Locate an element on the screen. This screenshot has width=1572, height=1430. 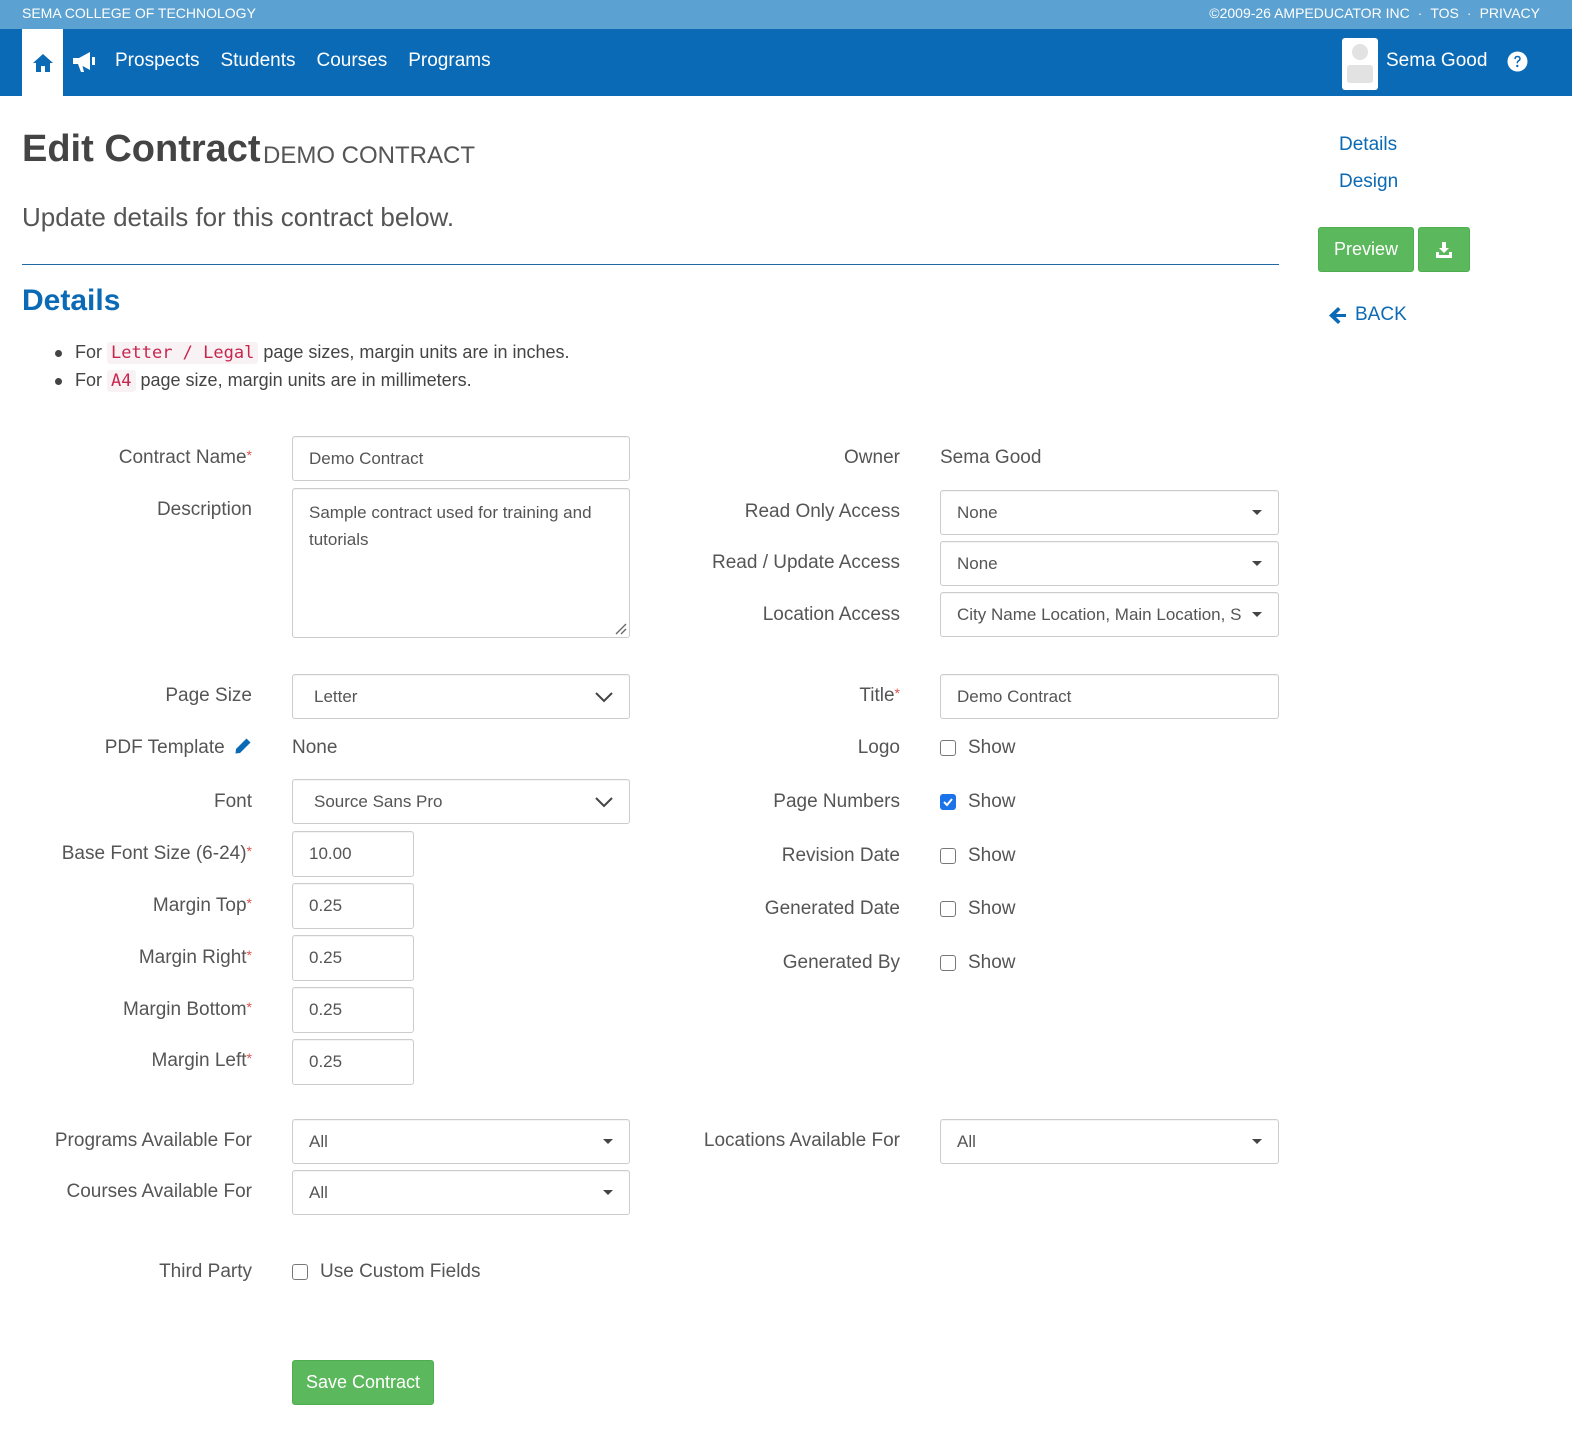
help-icon is located at coordinates (1517, 61).